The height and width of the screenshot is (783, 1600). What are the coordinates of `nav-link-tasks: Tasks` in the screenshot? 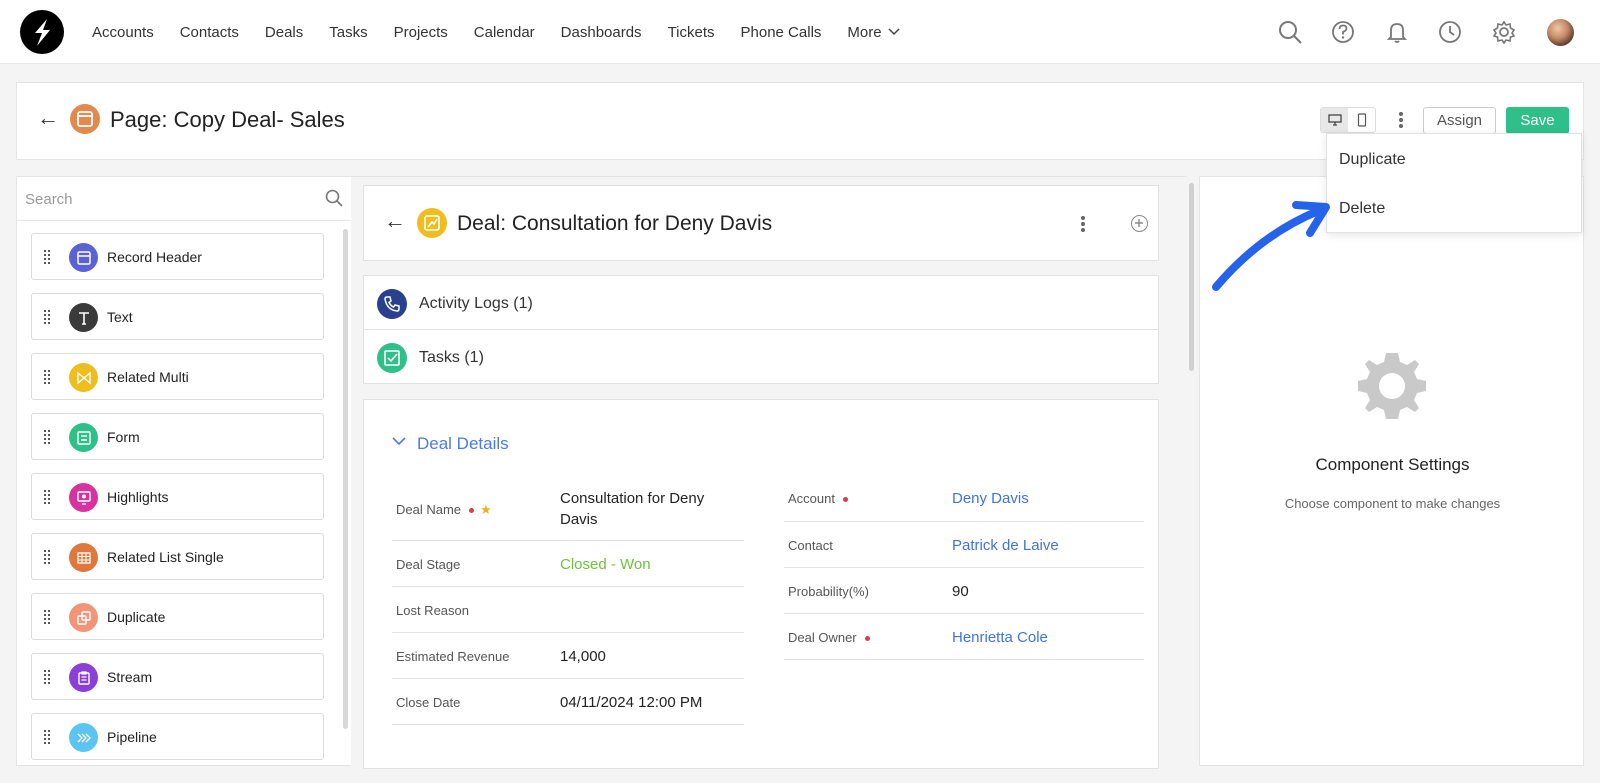 It's located at (348, 32).